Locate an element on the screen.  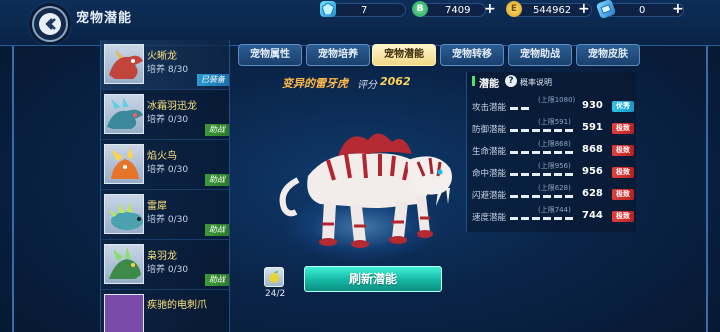
resource-crystal: 7 is located at coordinates (366, 10).